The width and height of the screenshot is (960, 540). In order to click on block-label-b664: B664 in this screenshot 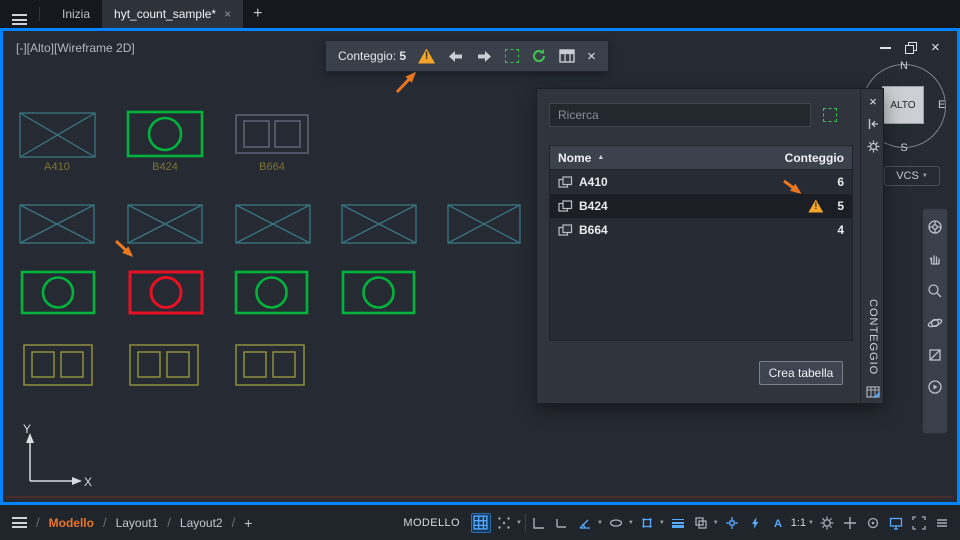, I will do `click(272, 167)`.